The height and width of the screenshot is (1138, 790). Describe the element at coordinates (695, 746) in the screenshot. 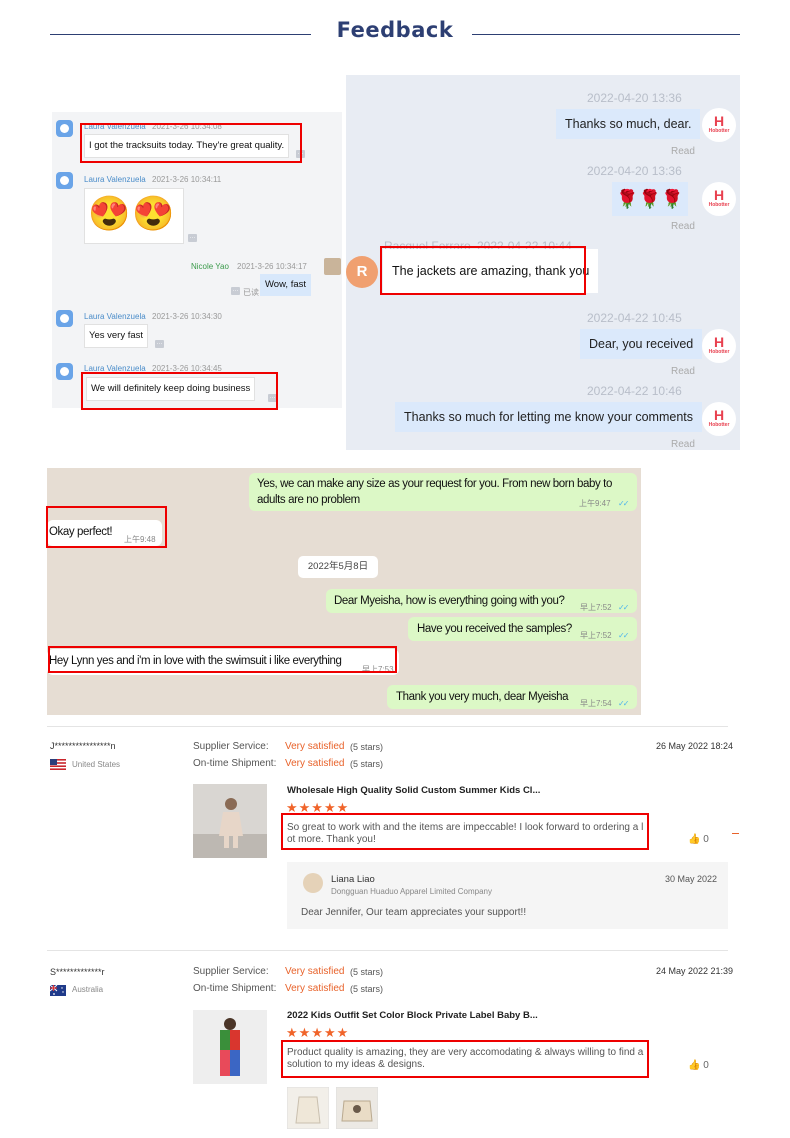

I see `review-date: 26 May 2022 18:24` at that location.